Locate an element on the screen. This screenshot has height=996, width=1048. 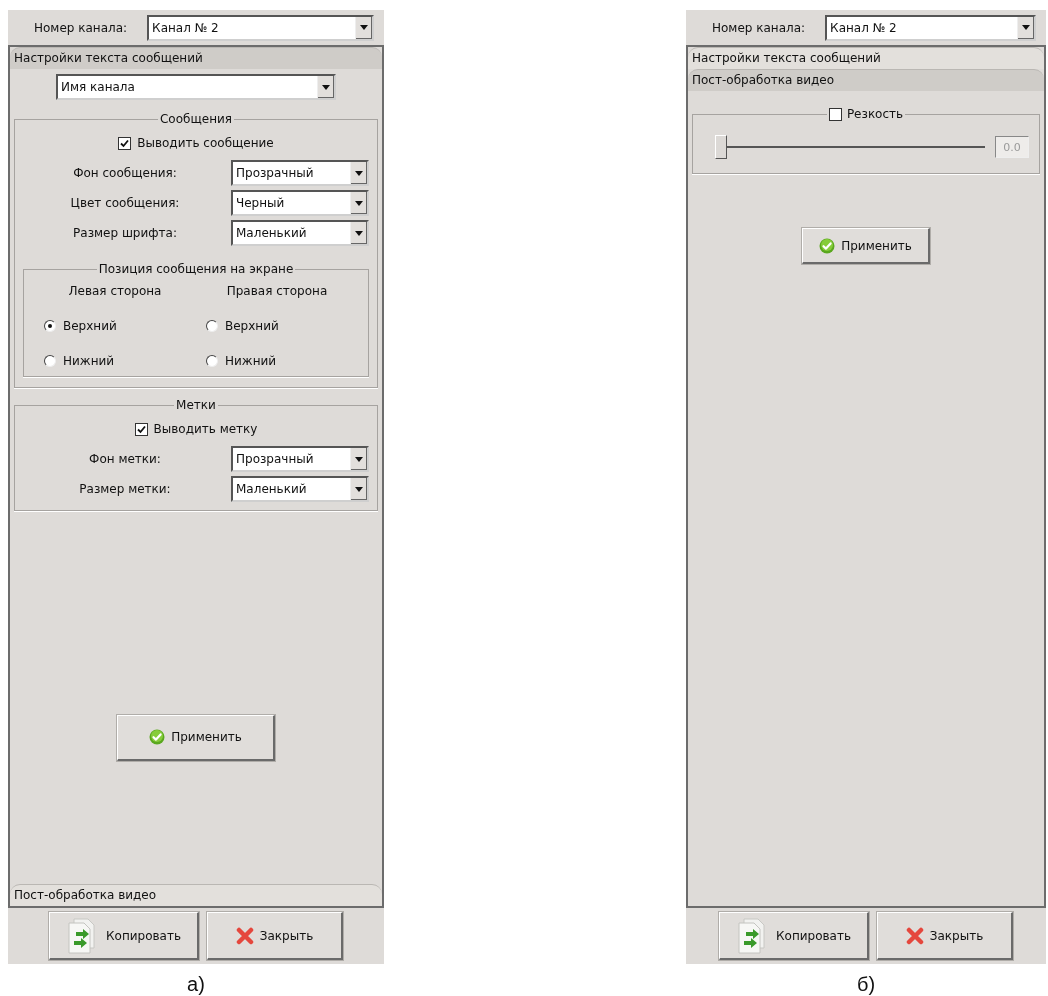
group-title: Сообщения is located at coordinates (196, 119).